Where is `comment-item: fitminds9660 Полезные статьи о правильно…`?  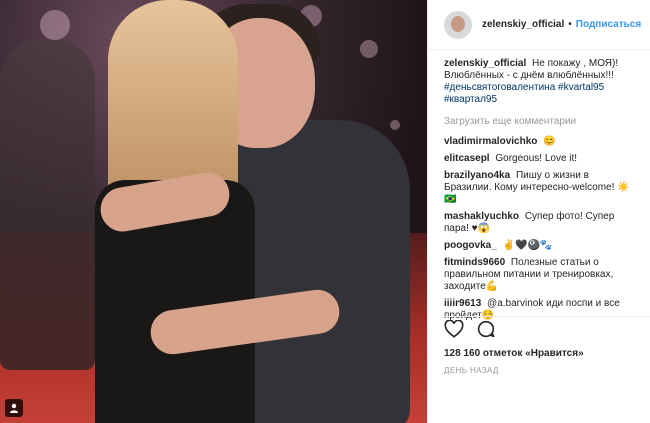 comment-item: fitminds9660 Полезные статьи о правильно… is located at coordinates (539, 275).